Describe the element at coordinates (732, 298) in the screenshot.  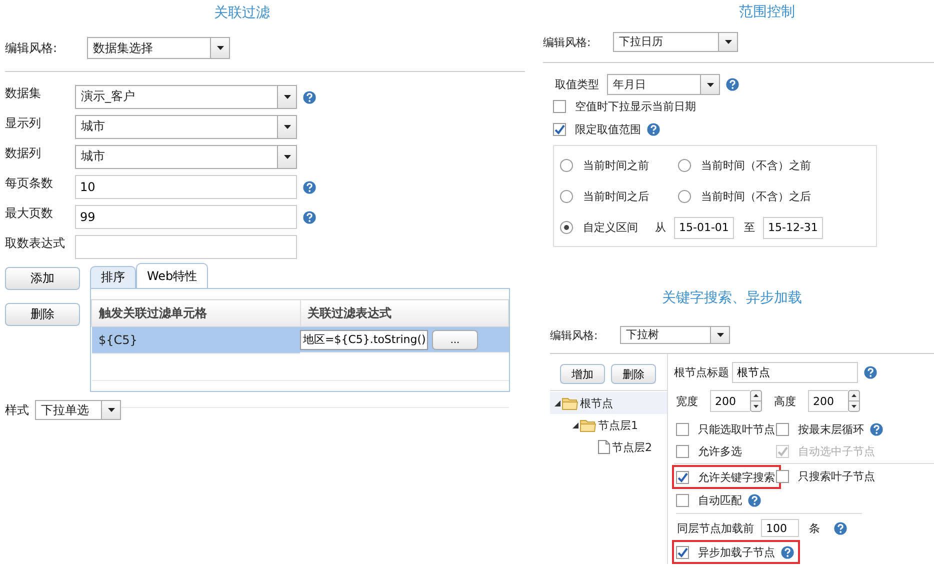
I see `section-title: 关键字搜索、异步加载` at that location.